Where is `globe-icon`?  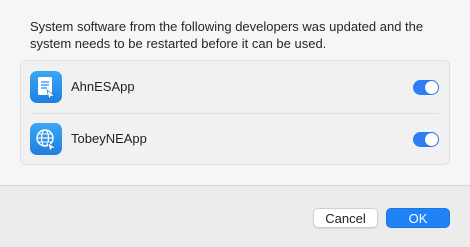 globe-icon is located at coordinates (46, 139).